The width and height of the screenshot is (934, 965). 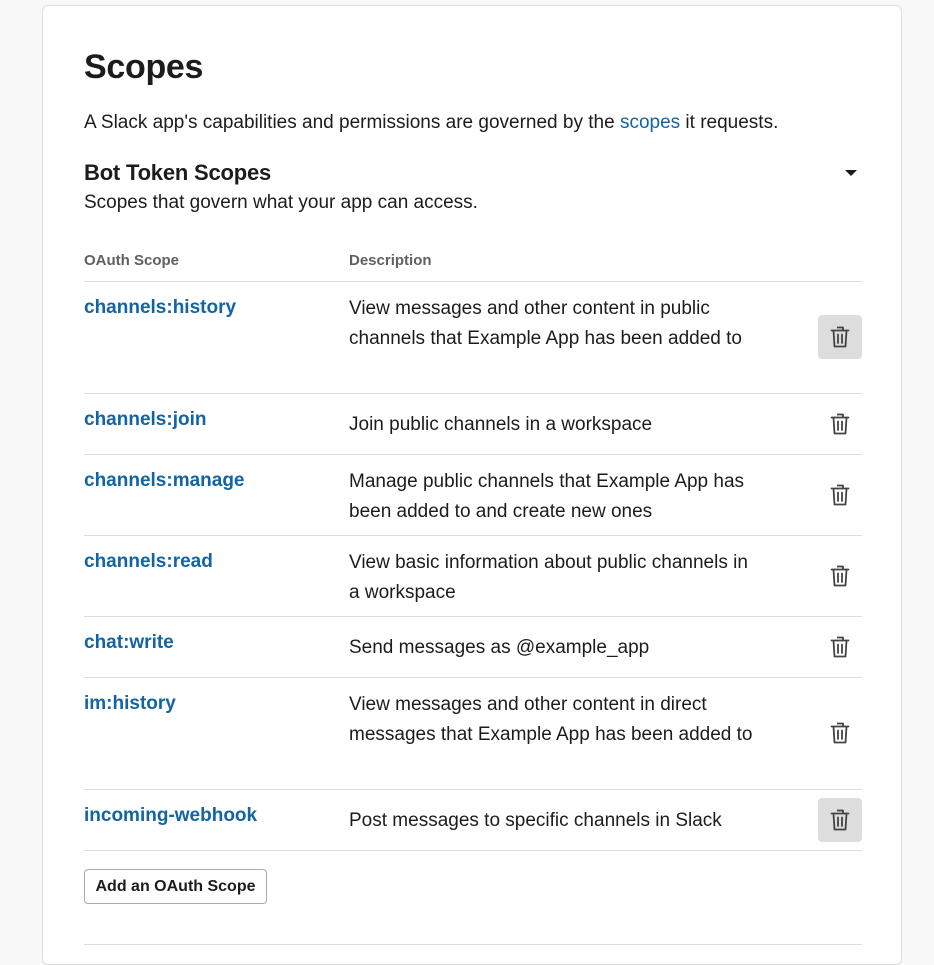 What do you see at coordinates (473, 944) in the screenshot?
I see `section-divider` at bounding box center [473, 944].